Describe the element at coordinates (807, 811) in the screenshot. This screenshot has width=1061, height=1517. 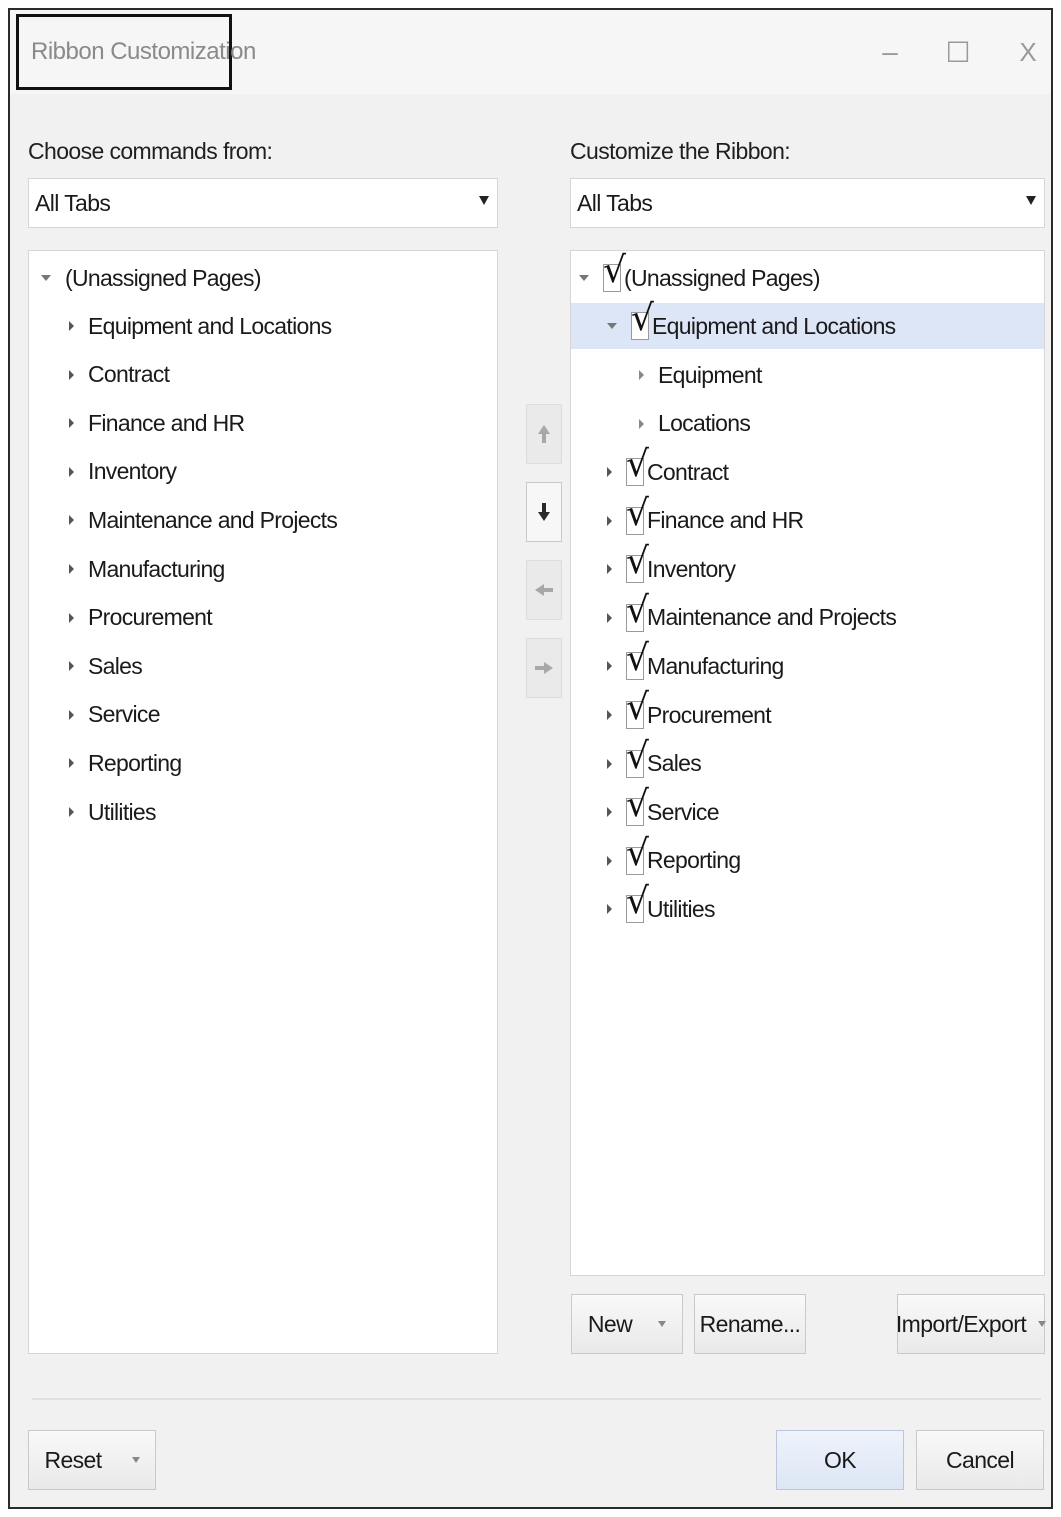
I see `tree-node: √ Service` at that location.